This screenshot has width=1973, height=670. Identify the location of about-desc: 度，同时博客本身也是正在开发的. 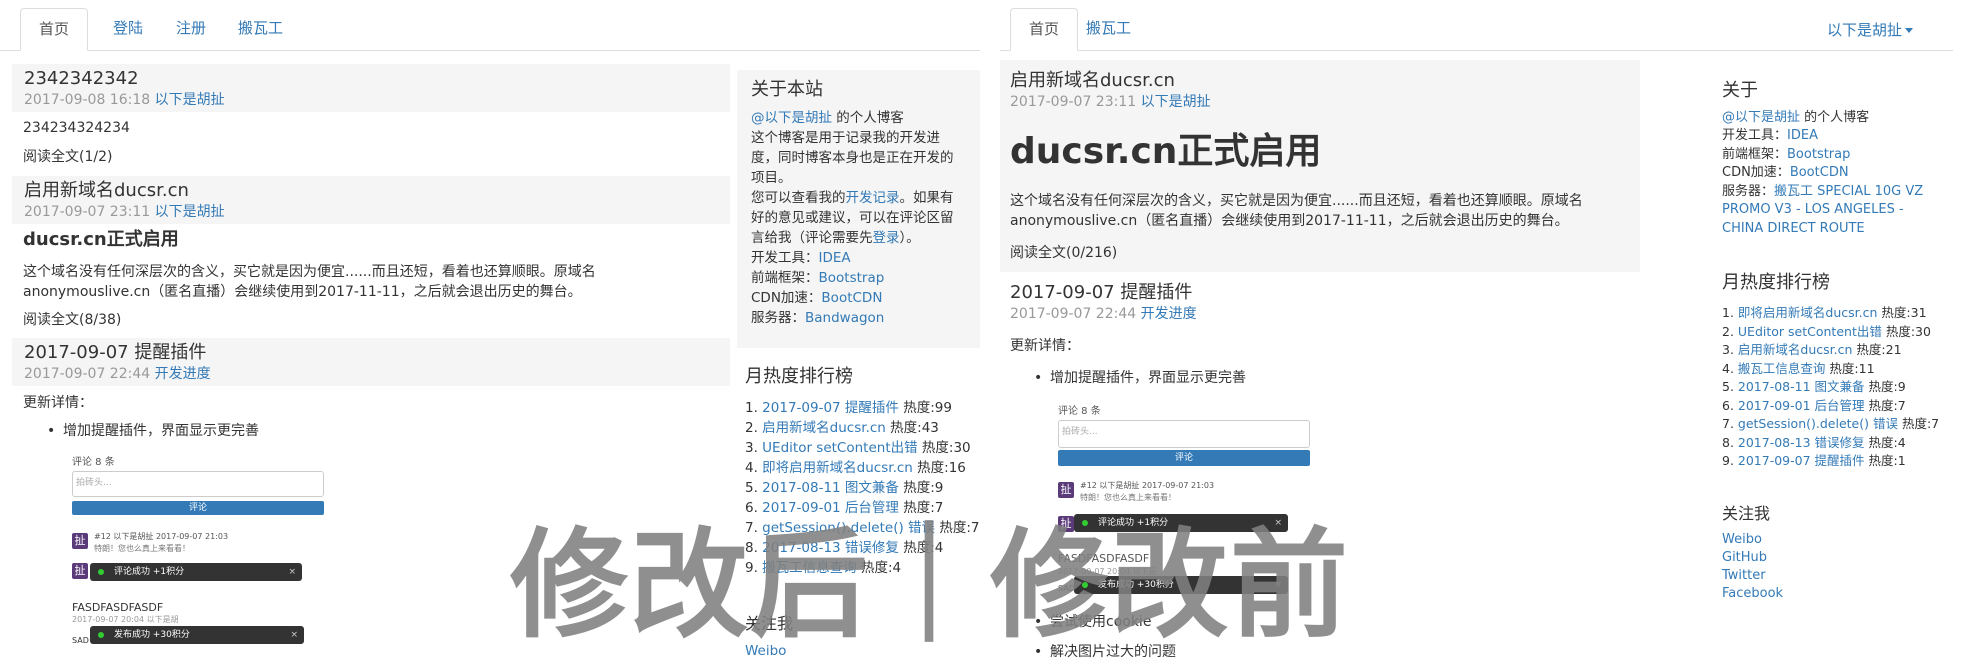
(852, 158).